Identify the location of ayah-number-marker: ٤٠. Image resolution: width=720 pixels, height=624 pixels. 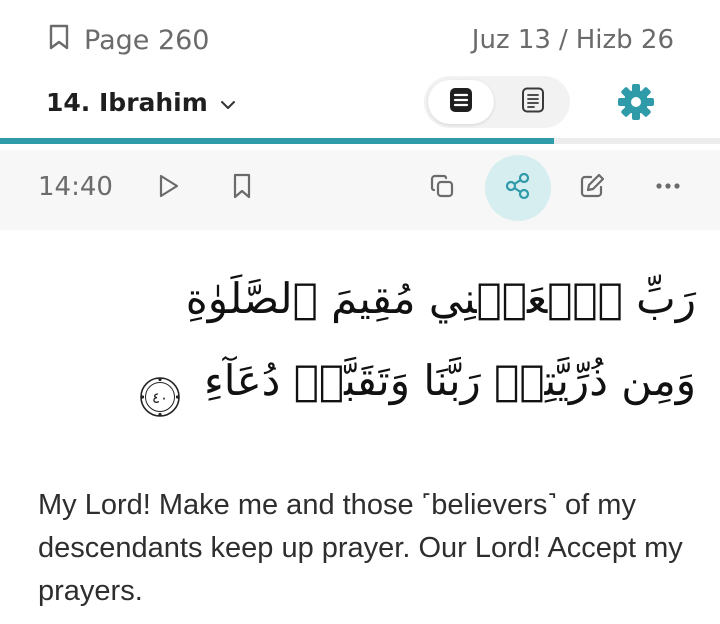
(160, 390).